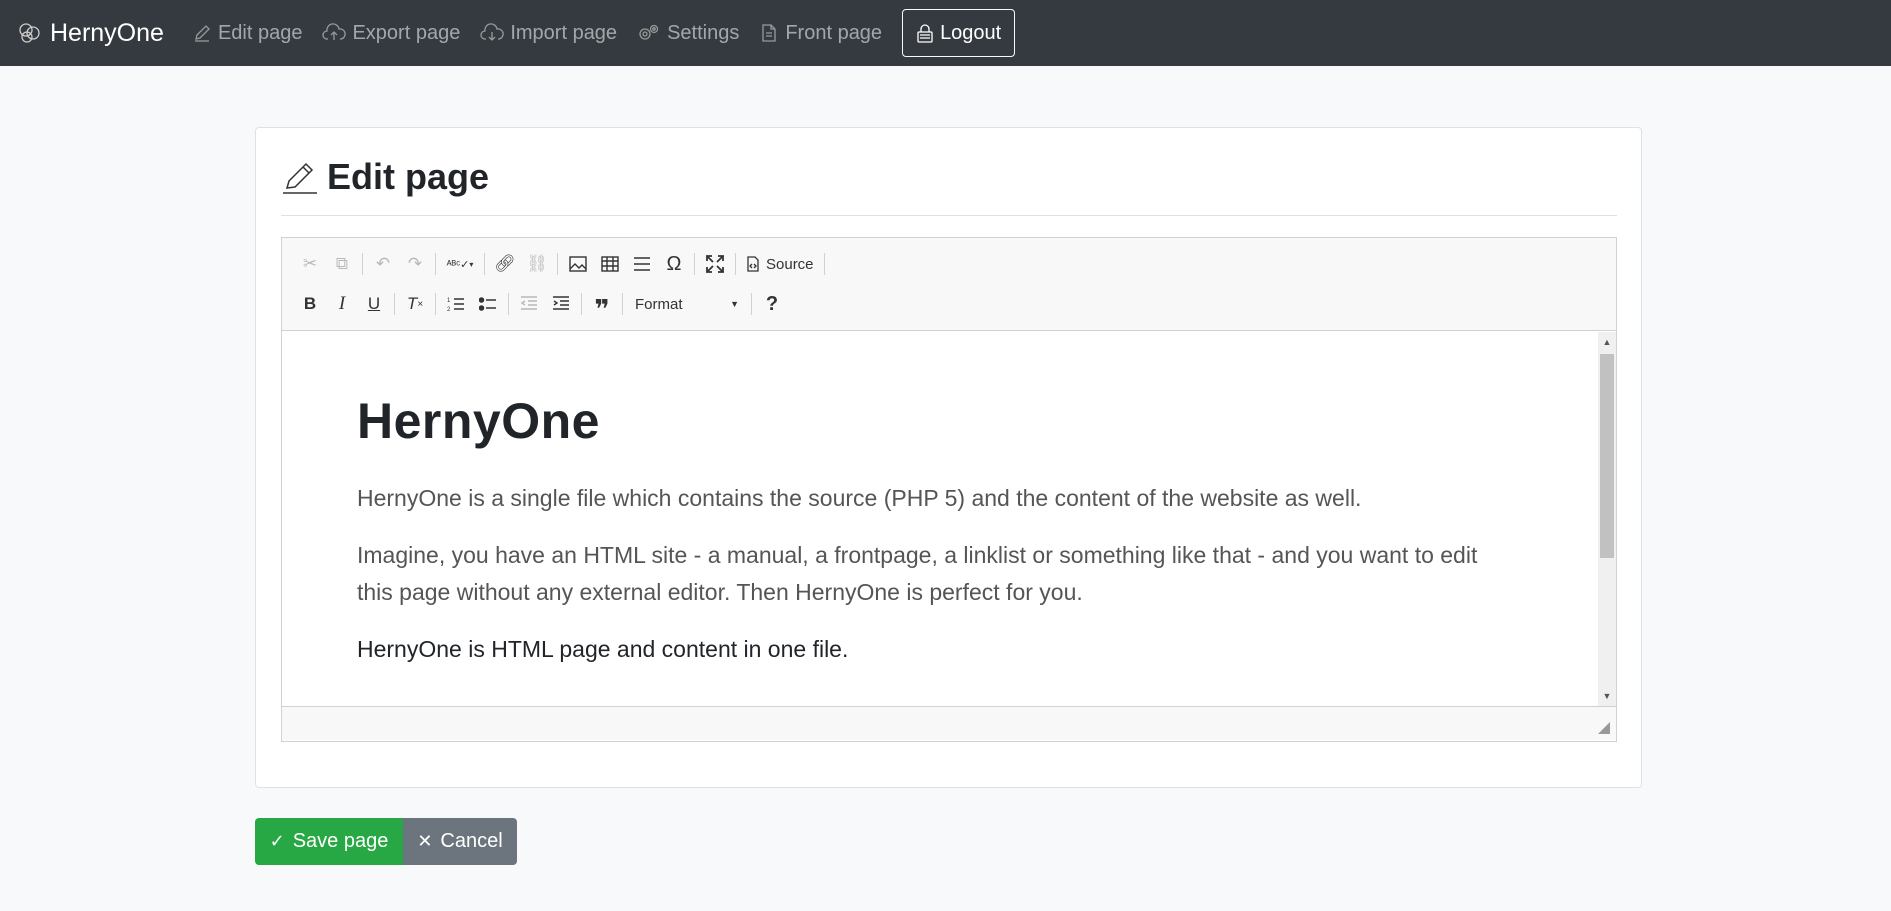  What do you see at coordinates (659, 304) in the screenshot?
I see `format-label: Format` at bounding box center [659, 304].